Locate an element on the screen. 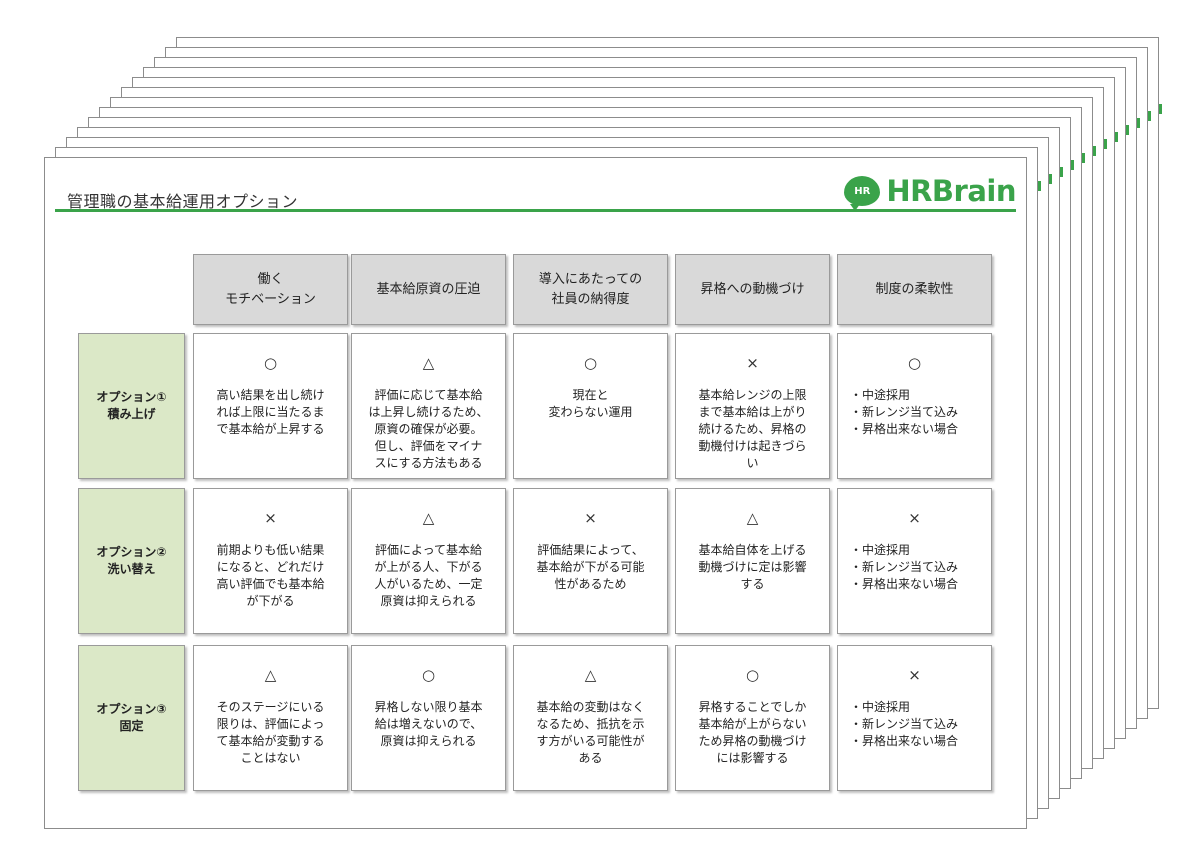  table-cell: △ そのステージにいる 限りは、評価によっ て基本給が変動する ことはない is located at coordinates (270, 718).